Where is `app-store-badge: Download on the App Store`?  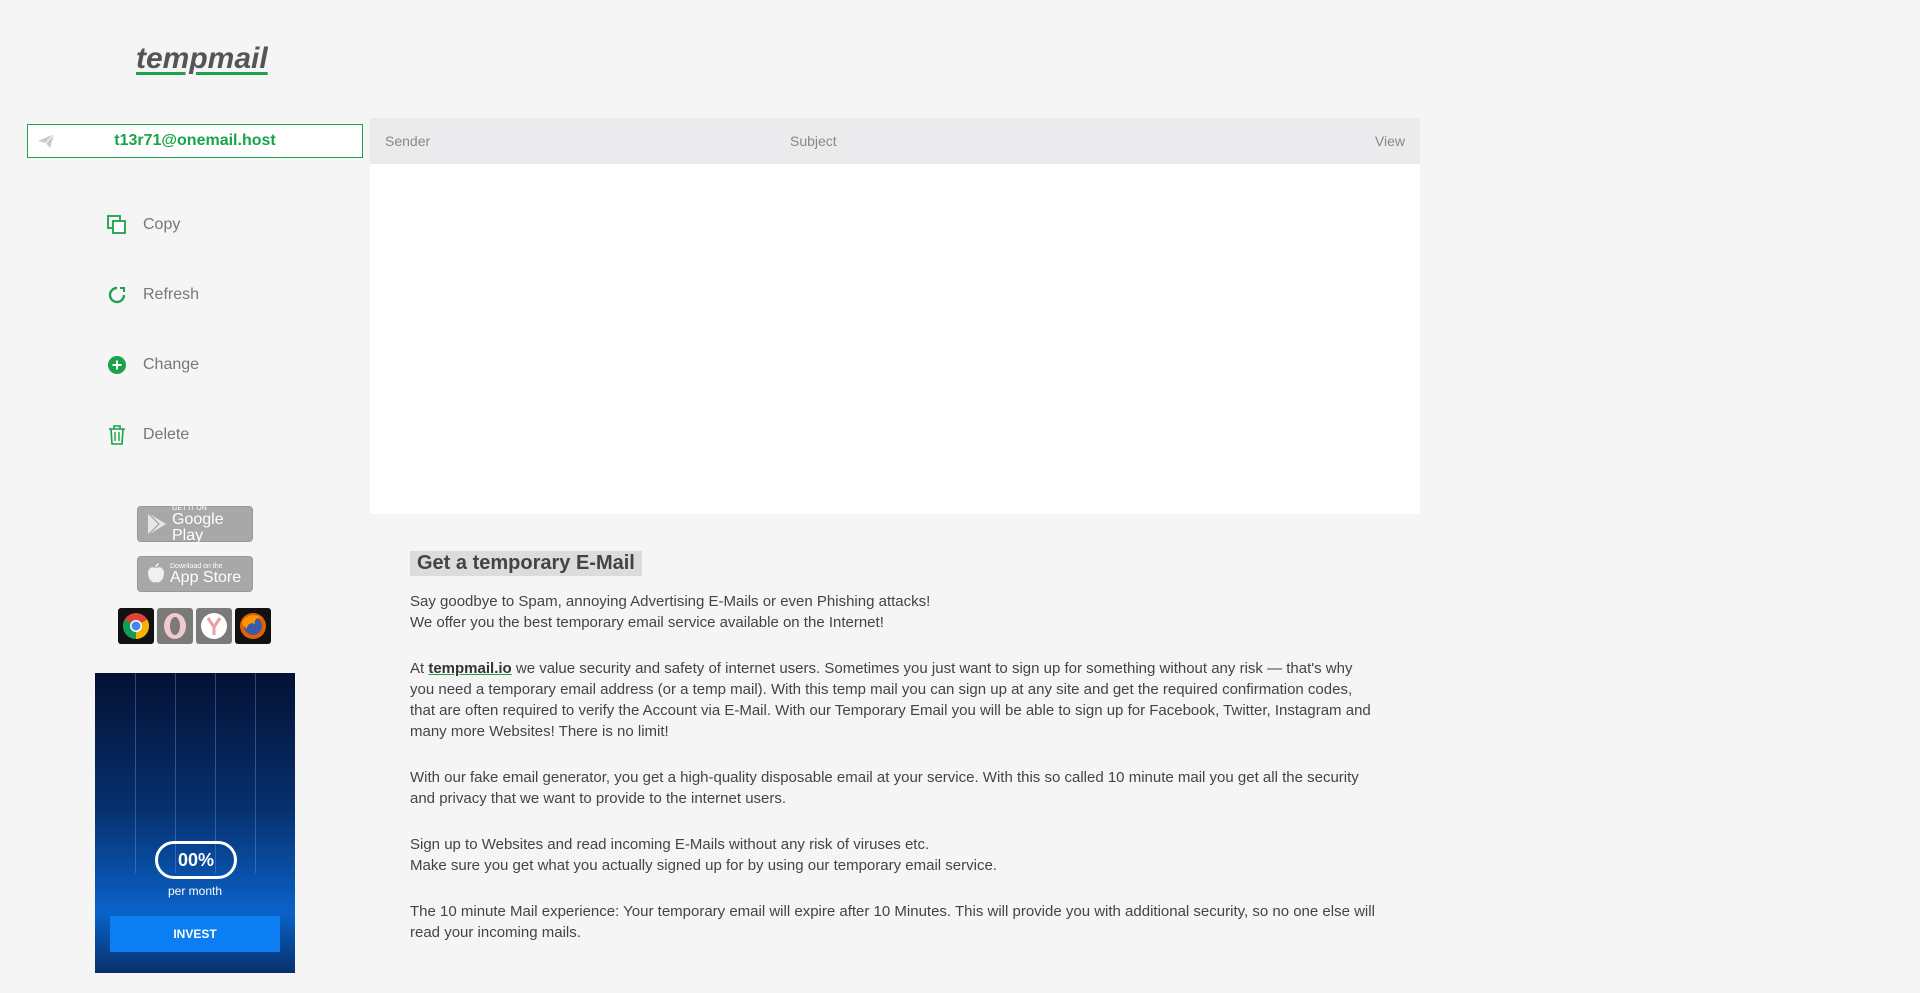
app-store-badge: Download on the App Store is located at coordinates (195, 574).